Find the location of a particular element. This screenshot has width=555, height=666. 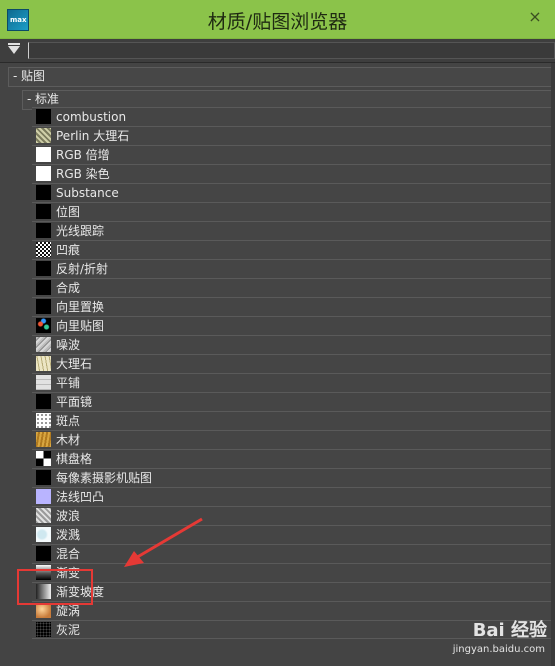

map-item: 法线凹凸 is located at coordinates (293, 496).